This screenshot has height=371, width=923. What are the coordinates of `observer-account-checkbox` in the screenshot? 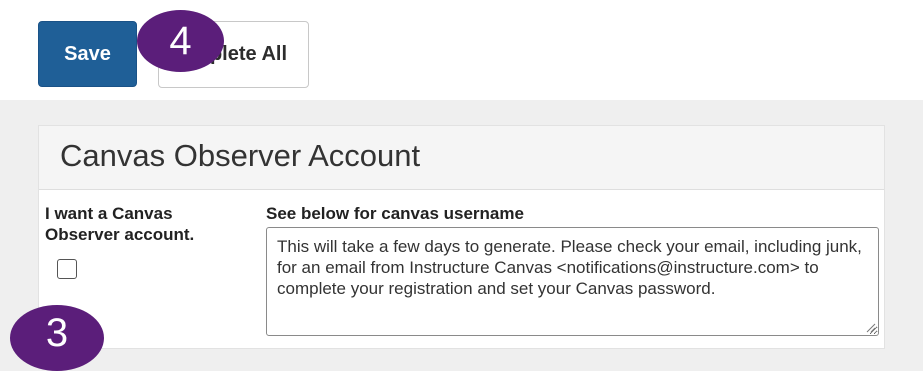 It's located at (67, 269).